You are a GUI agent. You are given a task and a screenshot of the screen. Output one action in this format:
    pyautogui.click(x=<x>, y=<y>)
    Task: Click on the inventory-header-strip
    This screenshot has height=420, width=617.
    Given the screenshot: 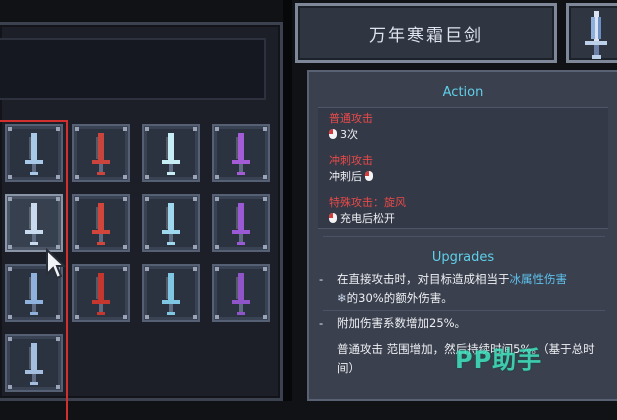 What is the action you would take?
    pyautogui.click(x=133, y=69)
    